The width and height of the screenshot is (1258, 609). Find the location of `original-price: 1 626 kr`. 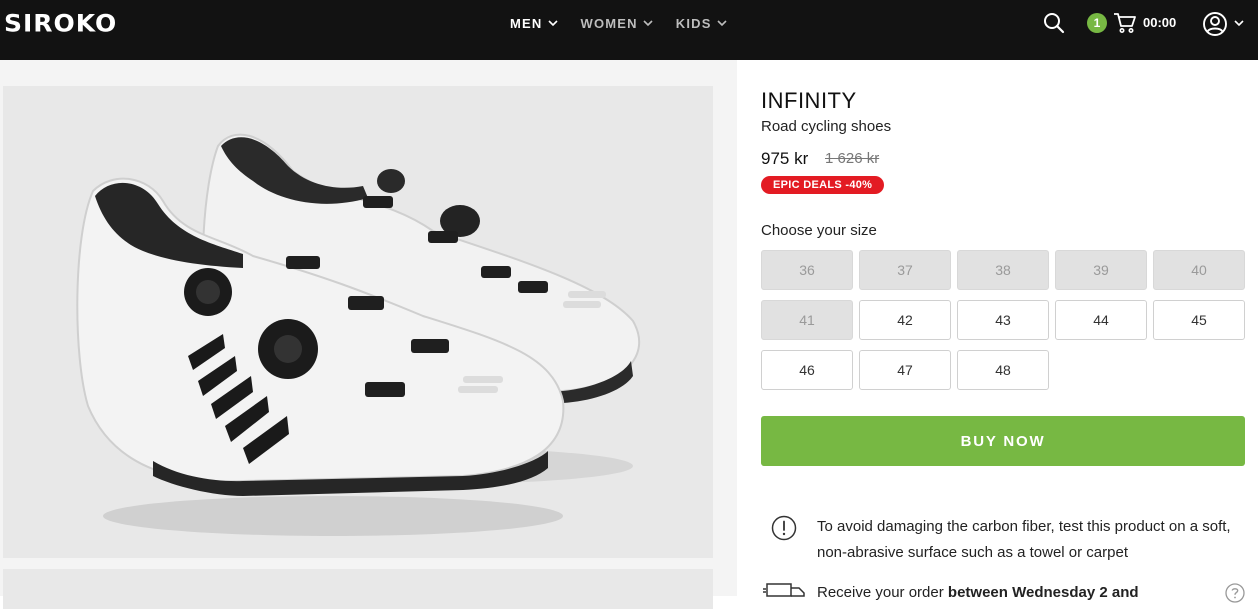

original-price: 1 626 kr is located at coordinates (852, 158).